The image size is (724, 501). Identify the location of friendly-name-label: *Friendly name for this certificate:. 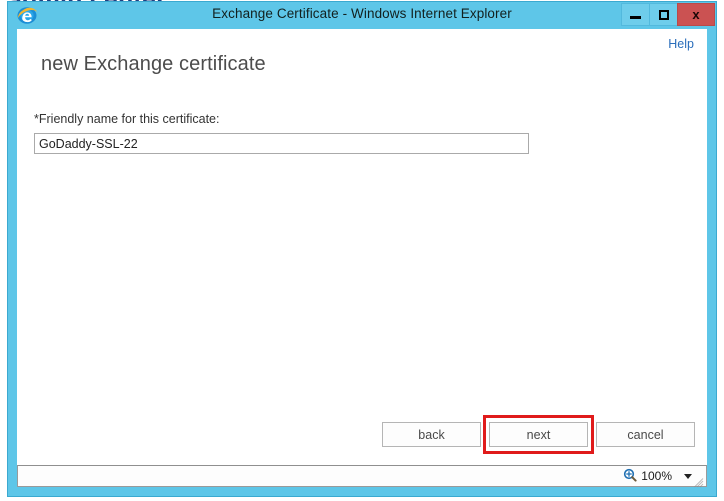
(127, 119).